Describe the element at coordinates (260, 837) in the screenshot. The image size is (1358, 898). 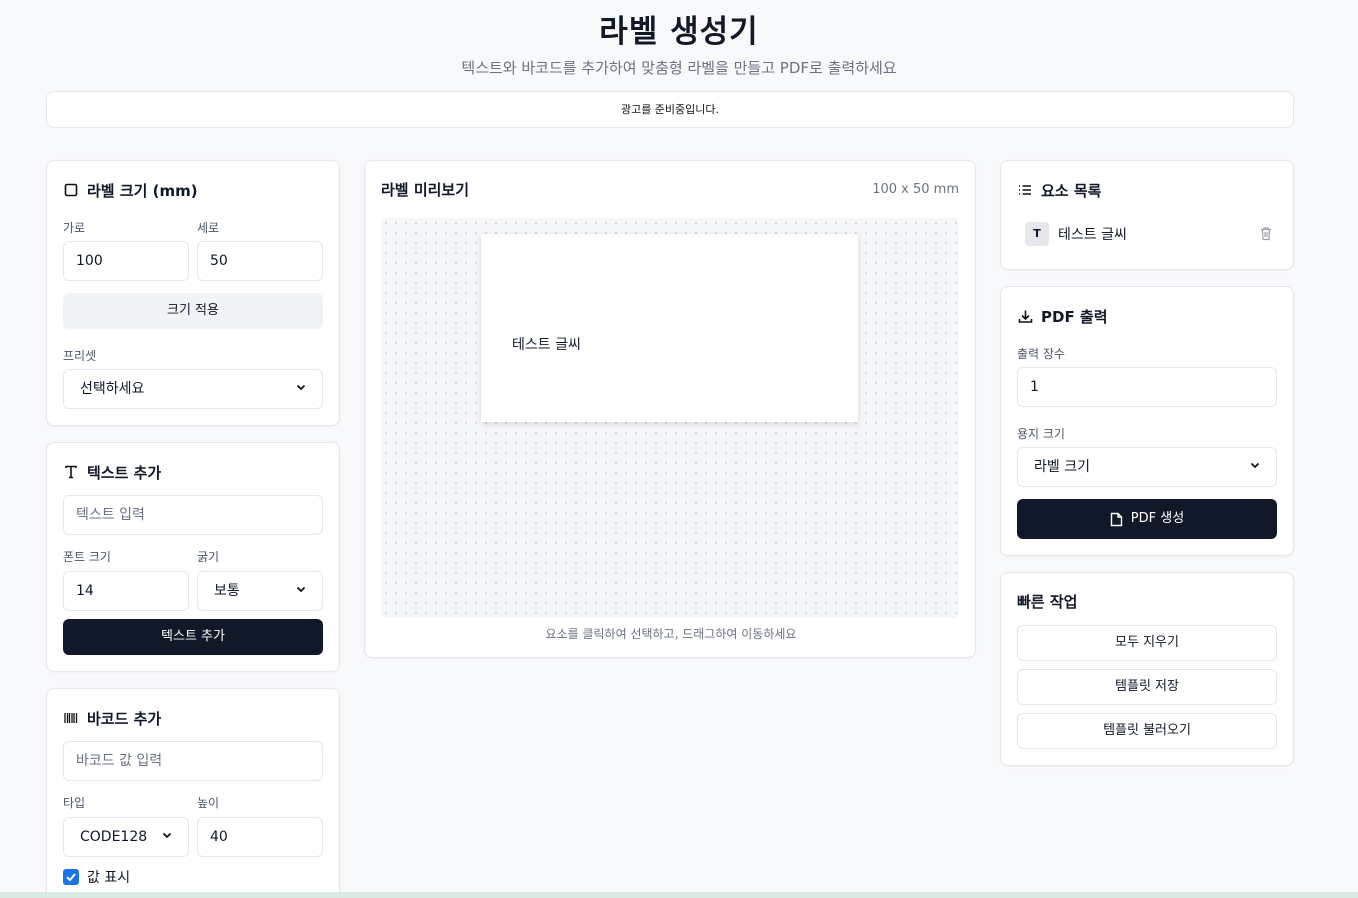
I see `barcode-height-input: 40` at that location.